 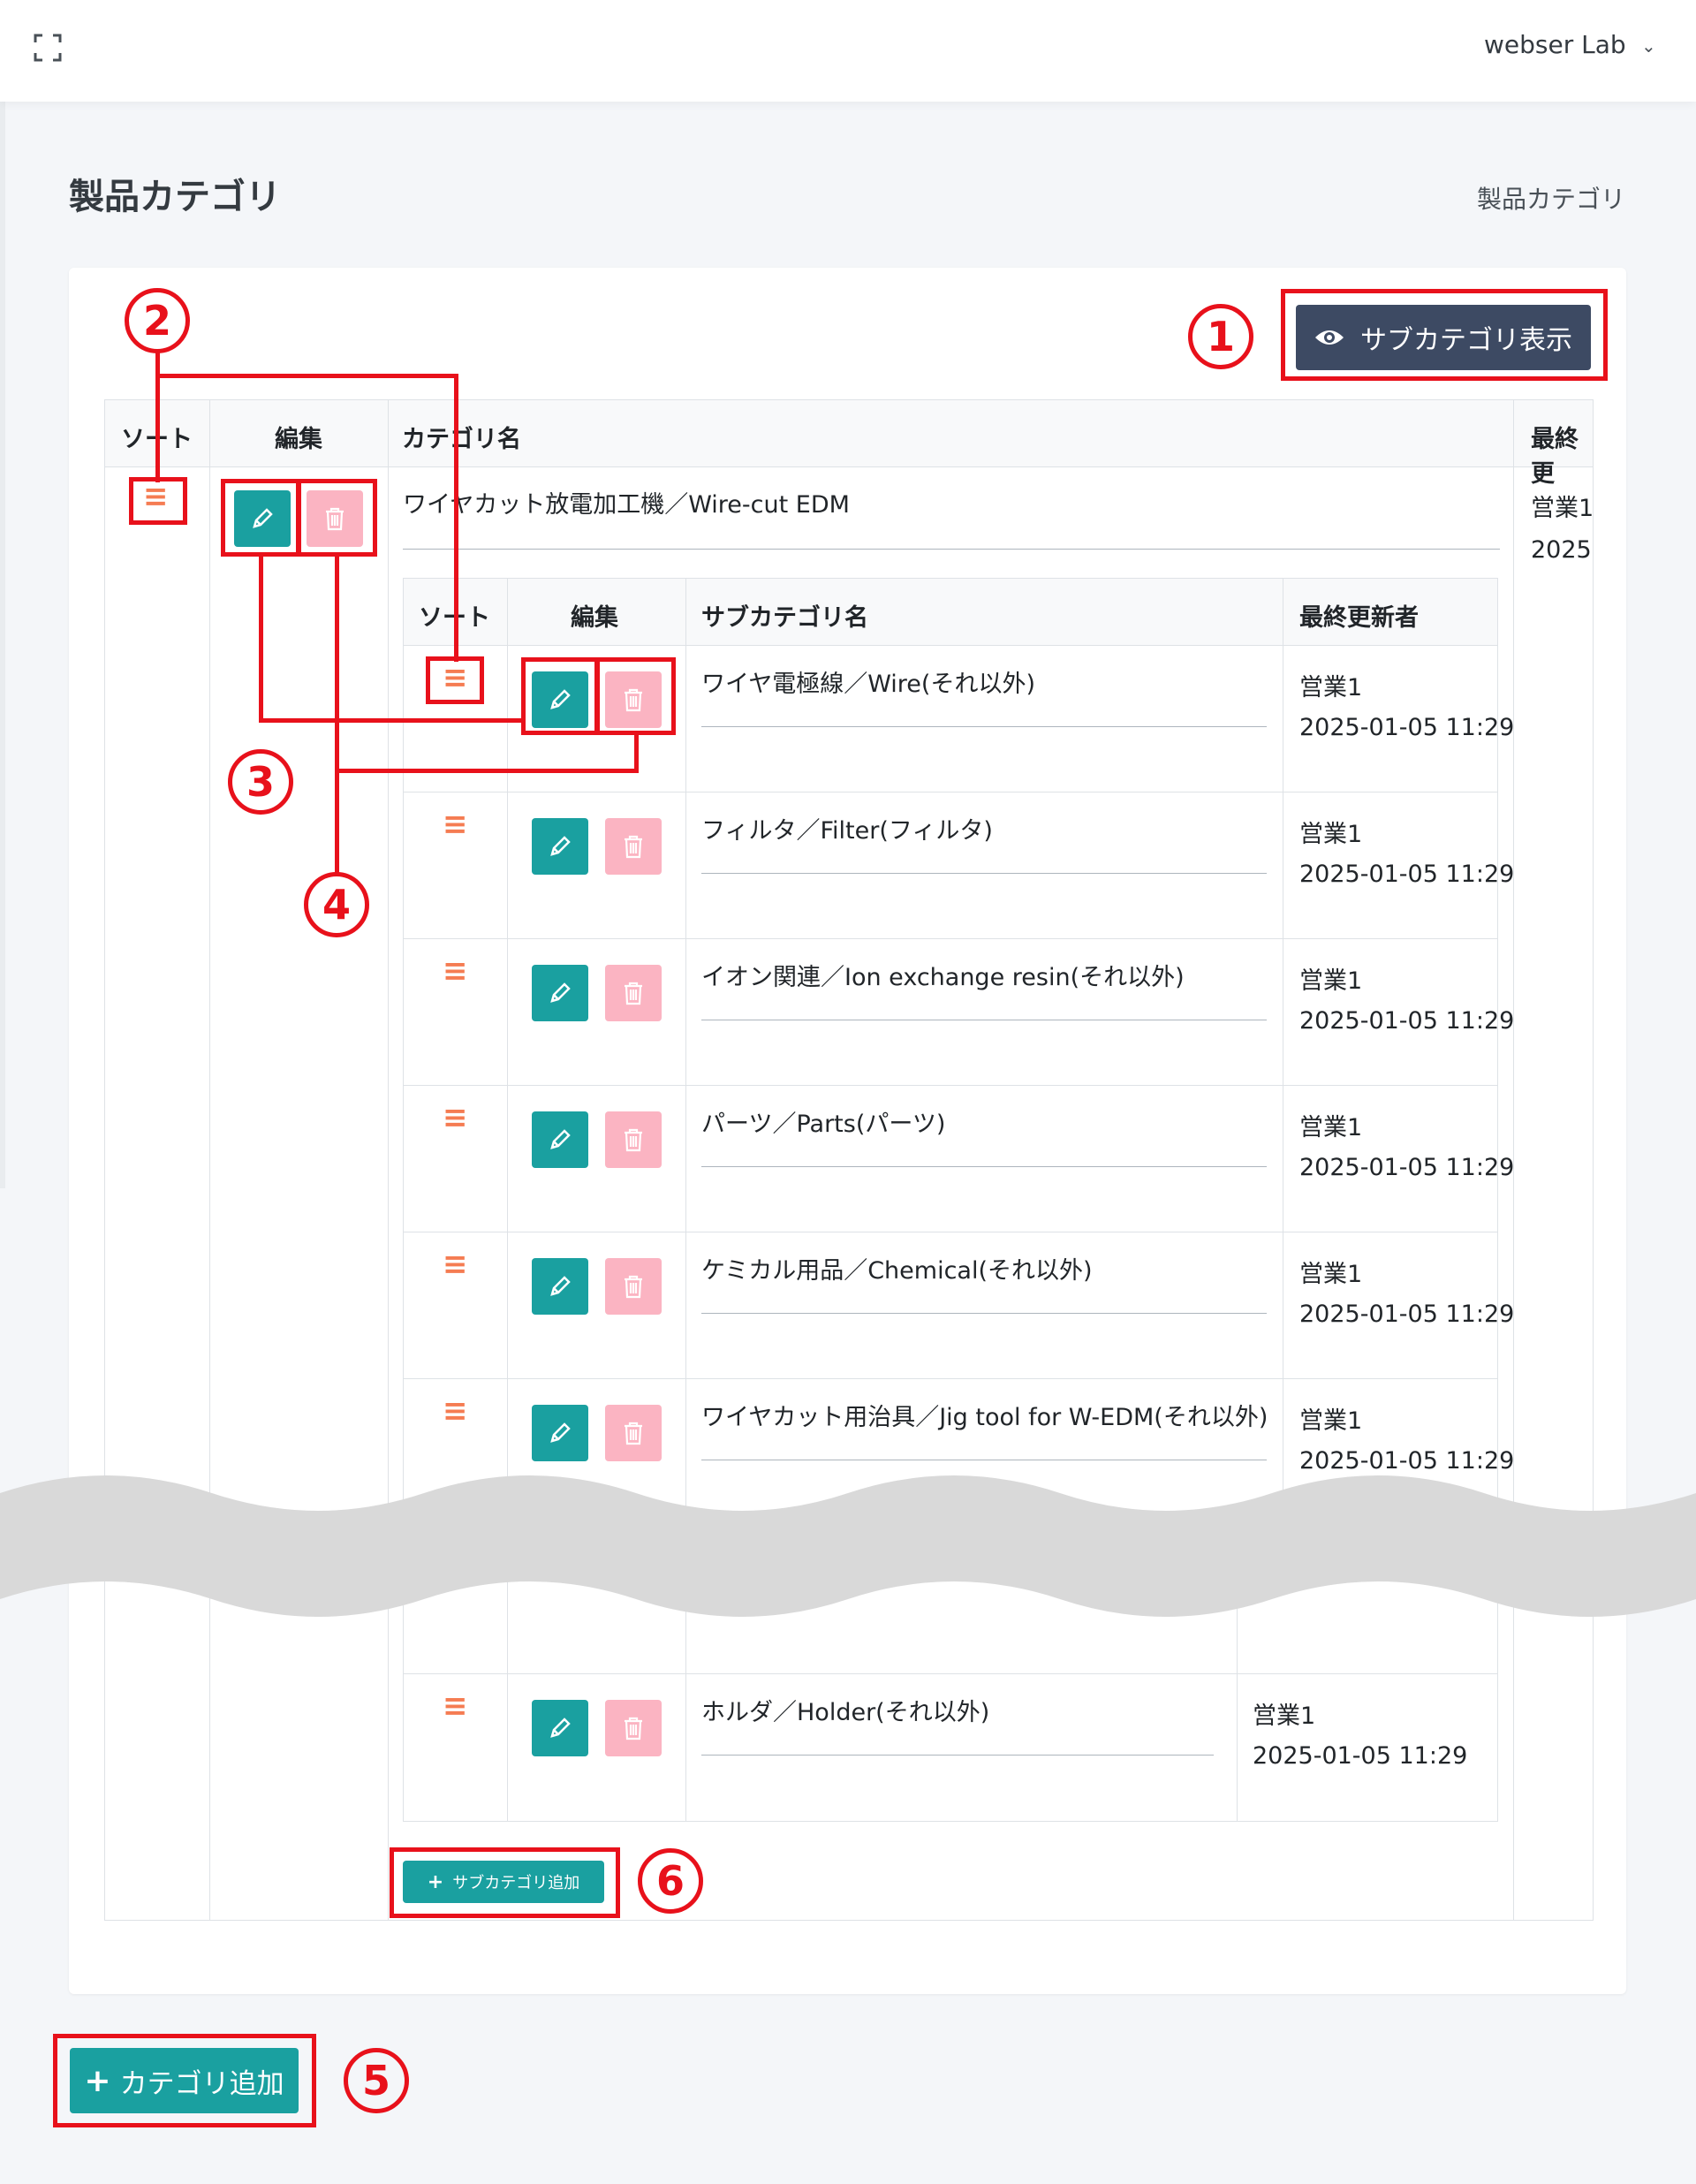 What do you see at coordinates (847, 831) in the screenshot?
I see `subcategory-name: フィルタ／Filter(フィルタ)` at bounding box center [847, 831].